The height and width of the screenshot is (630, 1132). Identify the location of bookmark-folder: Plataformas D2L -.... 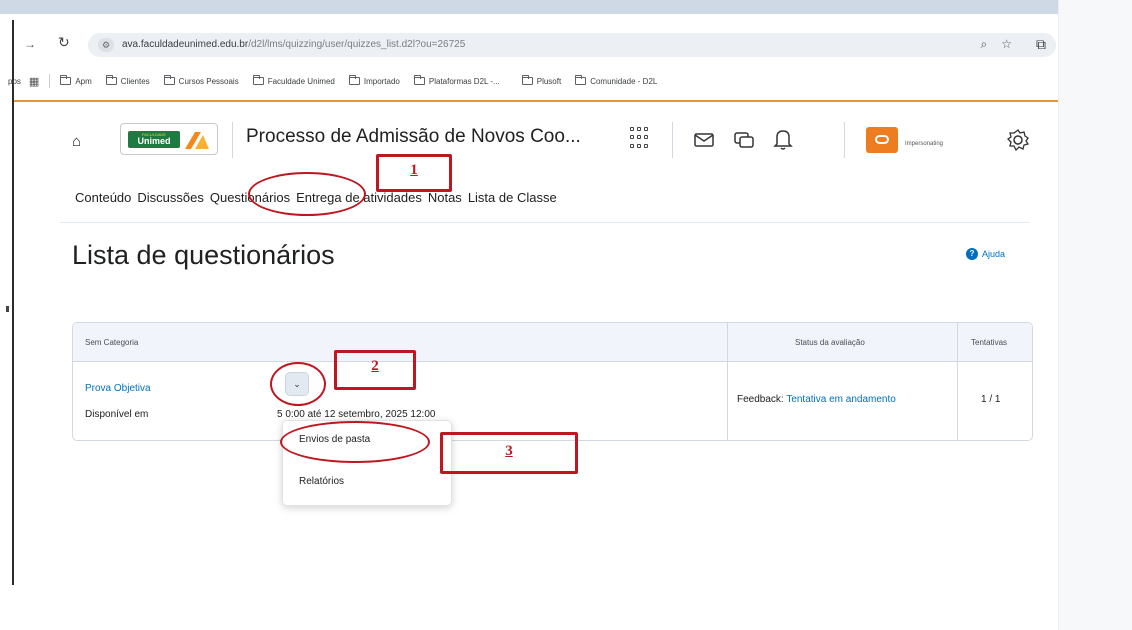
(456, 80).